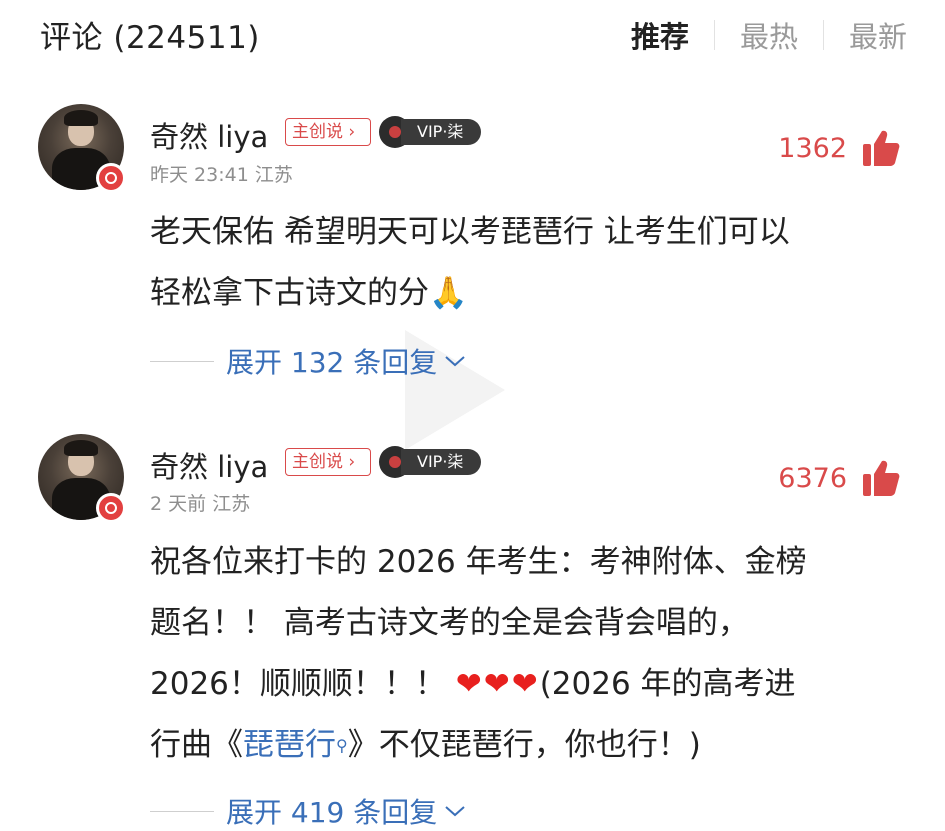 The width and height of the screenshot is (945, 831). Describe the element at coordinates (478, 562) in the screenshot. I see `comment-line: 祝各位来打卡的 2026 年考生：考神附体、金榜` at that location.